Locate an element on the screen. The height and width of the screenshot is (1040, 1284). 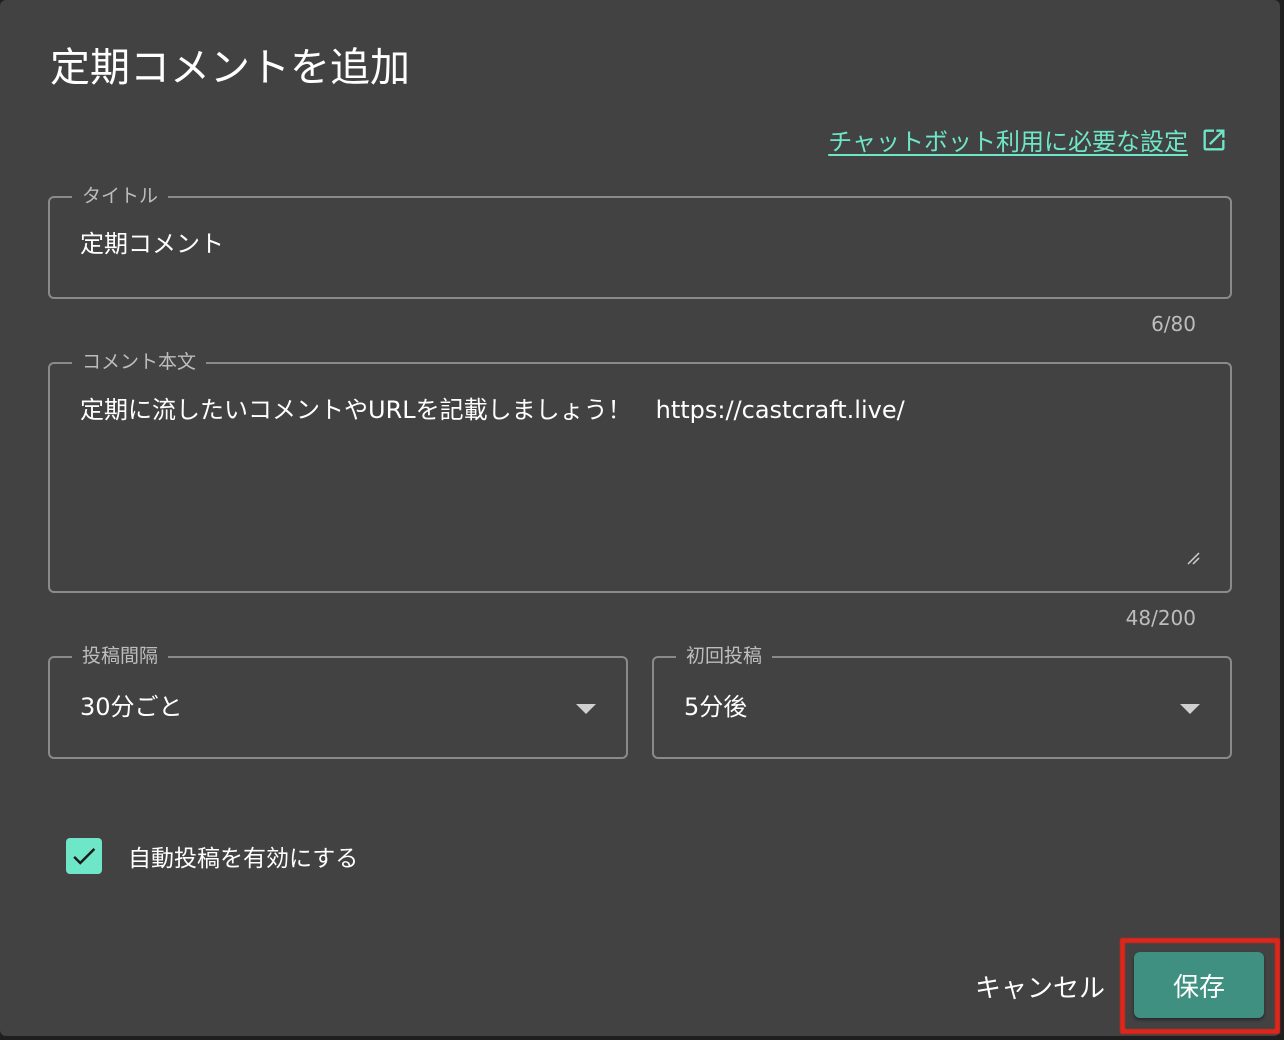
first-post-value: 5分後 is located at coordinates (716, 707).